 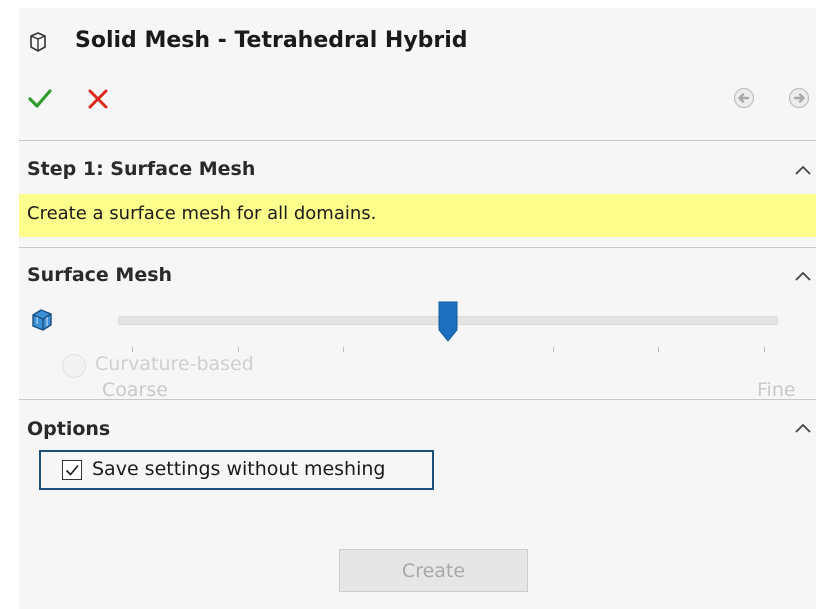 What do you see at coordinates (98, 99) in the screenshot?
I see `cancel-x-icon` at bounding box center [98, 99].